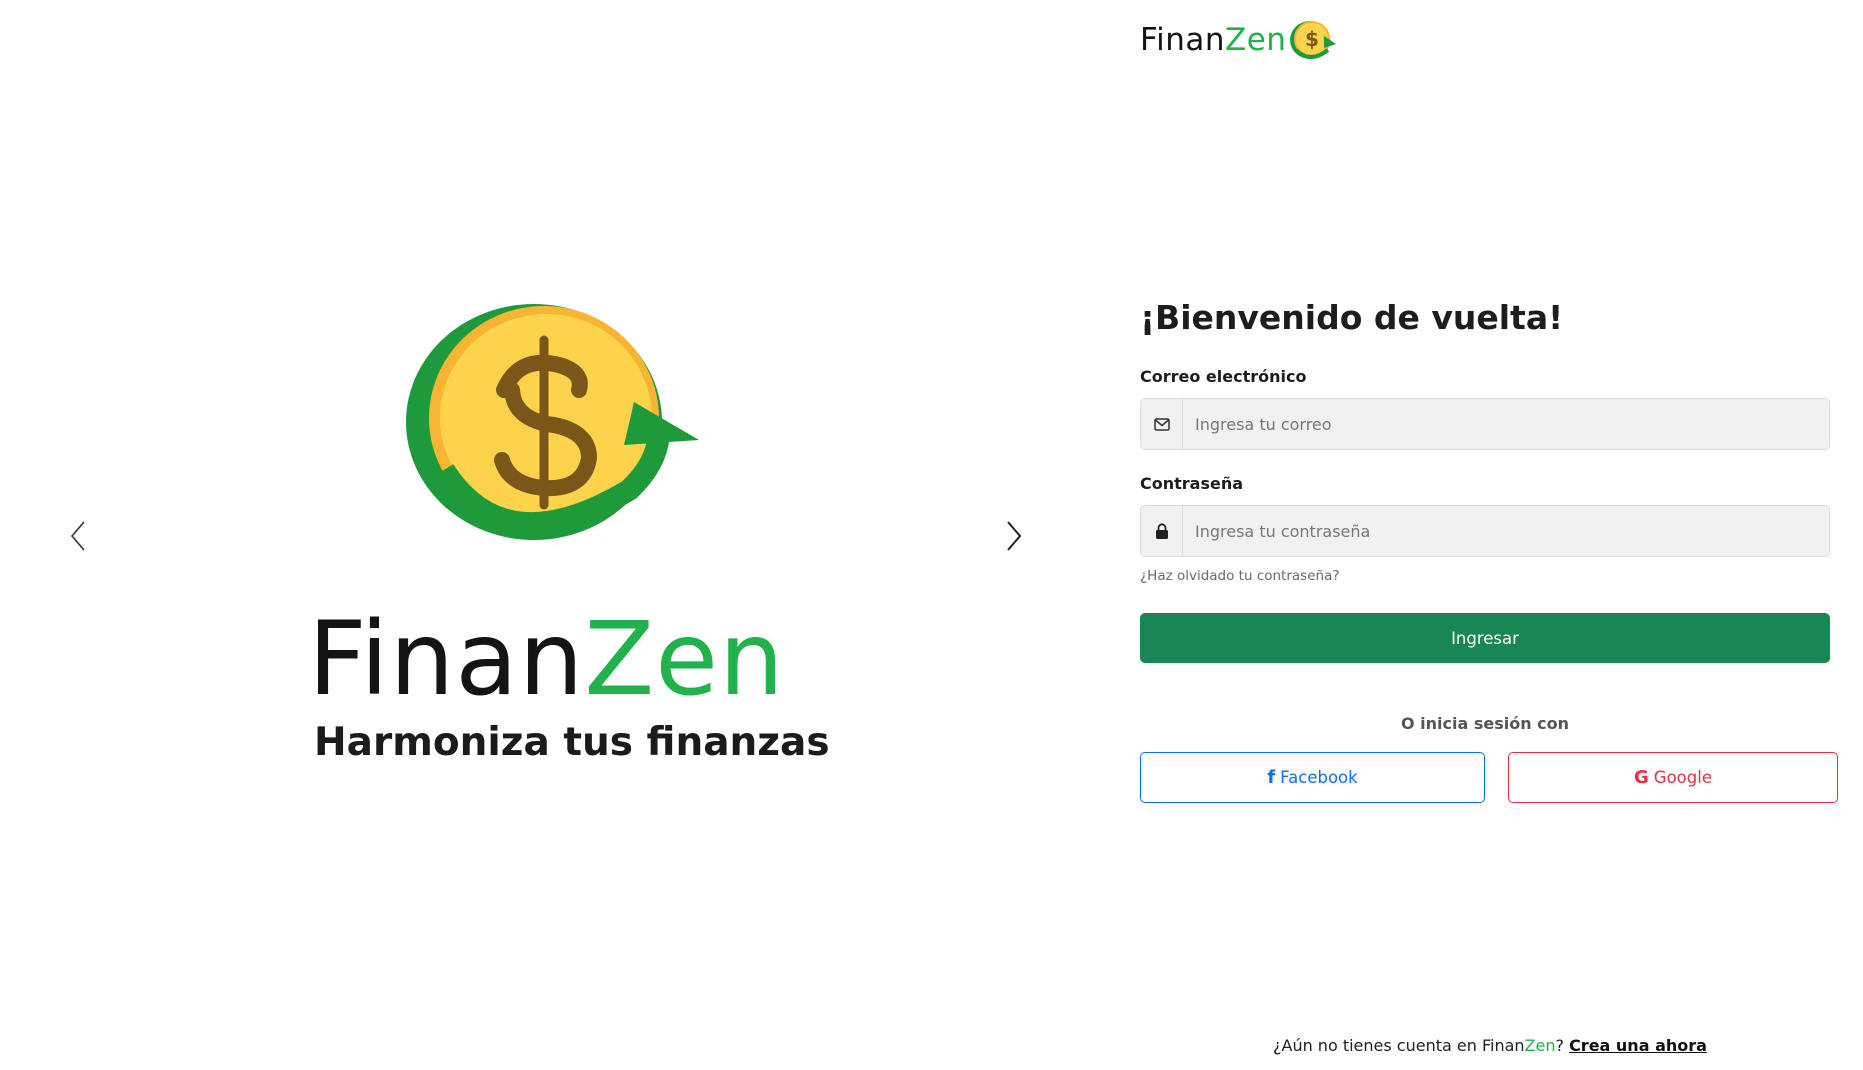 The width and height of the screenshot is (1863, 1070). I want to click on google-login-button: G Google, so click(1673, 777).